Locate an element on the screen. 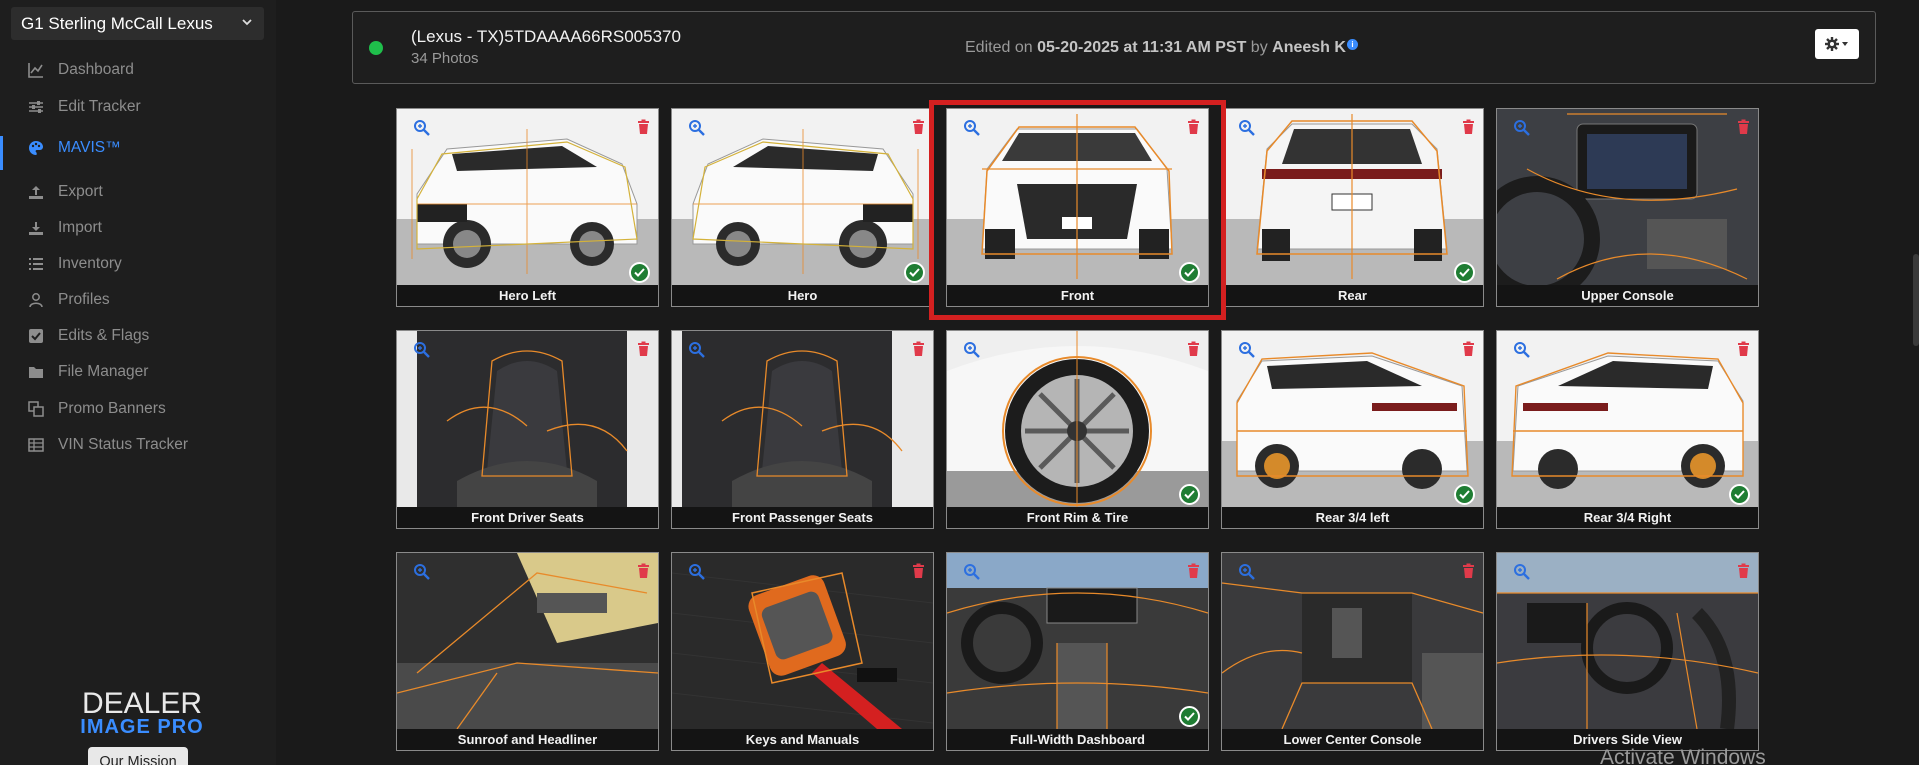 This screenshot has height=765, width=1919. photo-label: Rear 3/4 Right is located at coordinates (1627, 517).